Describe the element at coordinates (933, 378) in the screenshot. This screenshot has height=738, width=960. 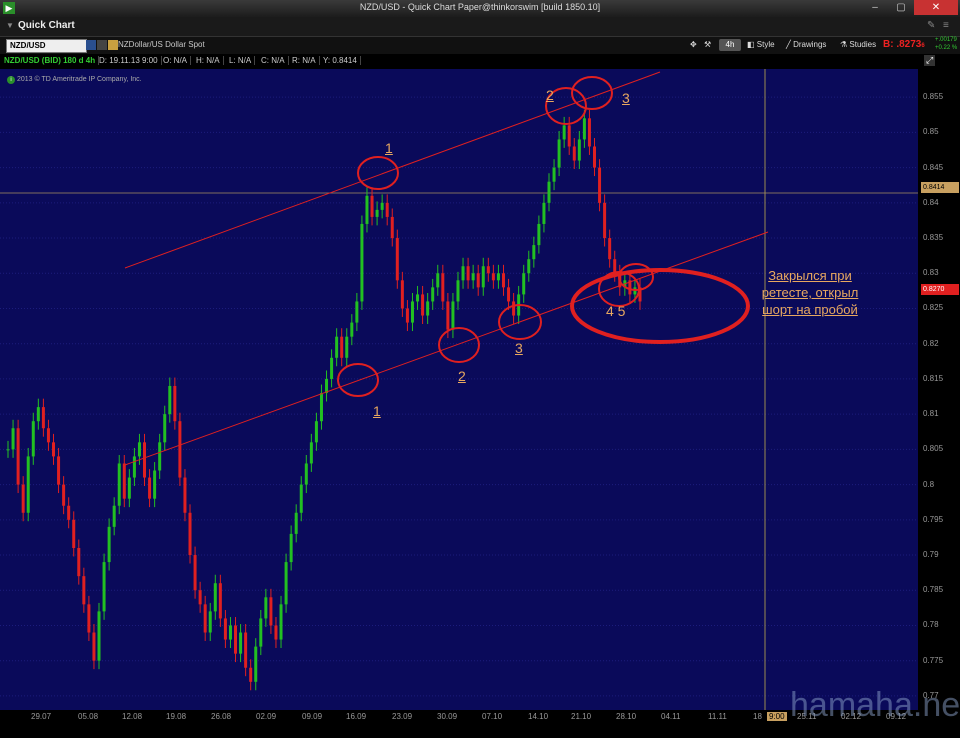
I see `y-tick-label: 0.815` at that location.